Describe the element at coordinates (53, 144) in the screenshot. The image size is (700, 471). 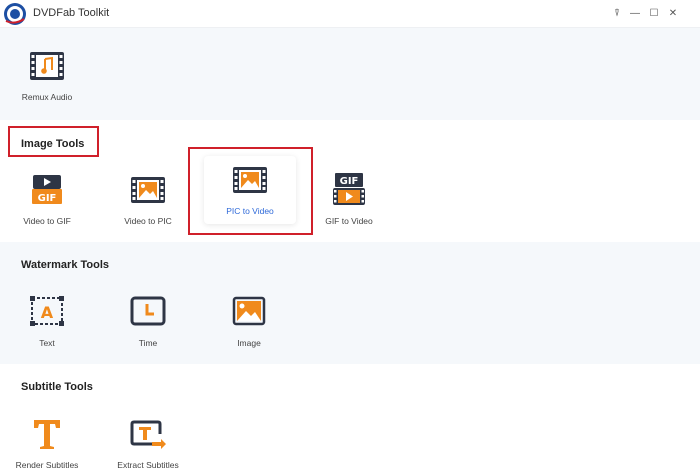
I see `section-title-image-tools: Image Tools` at that location.